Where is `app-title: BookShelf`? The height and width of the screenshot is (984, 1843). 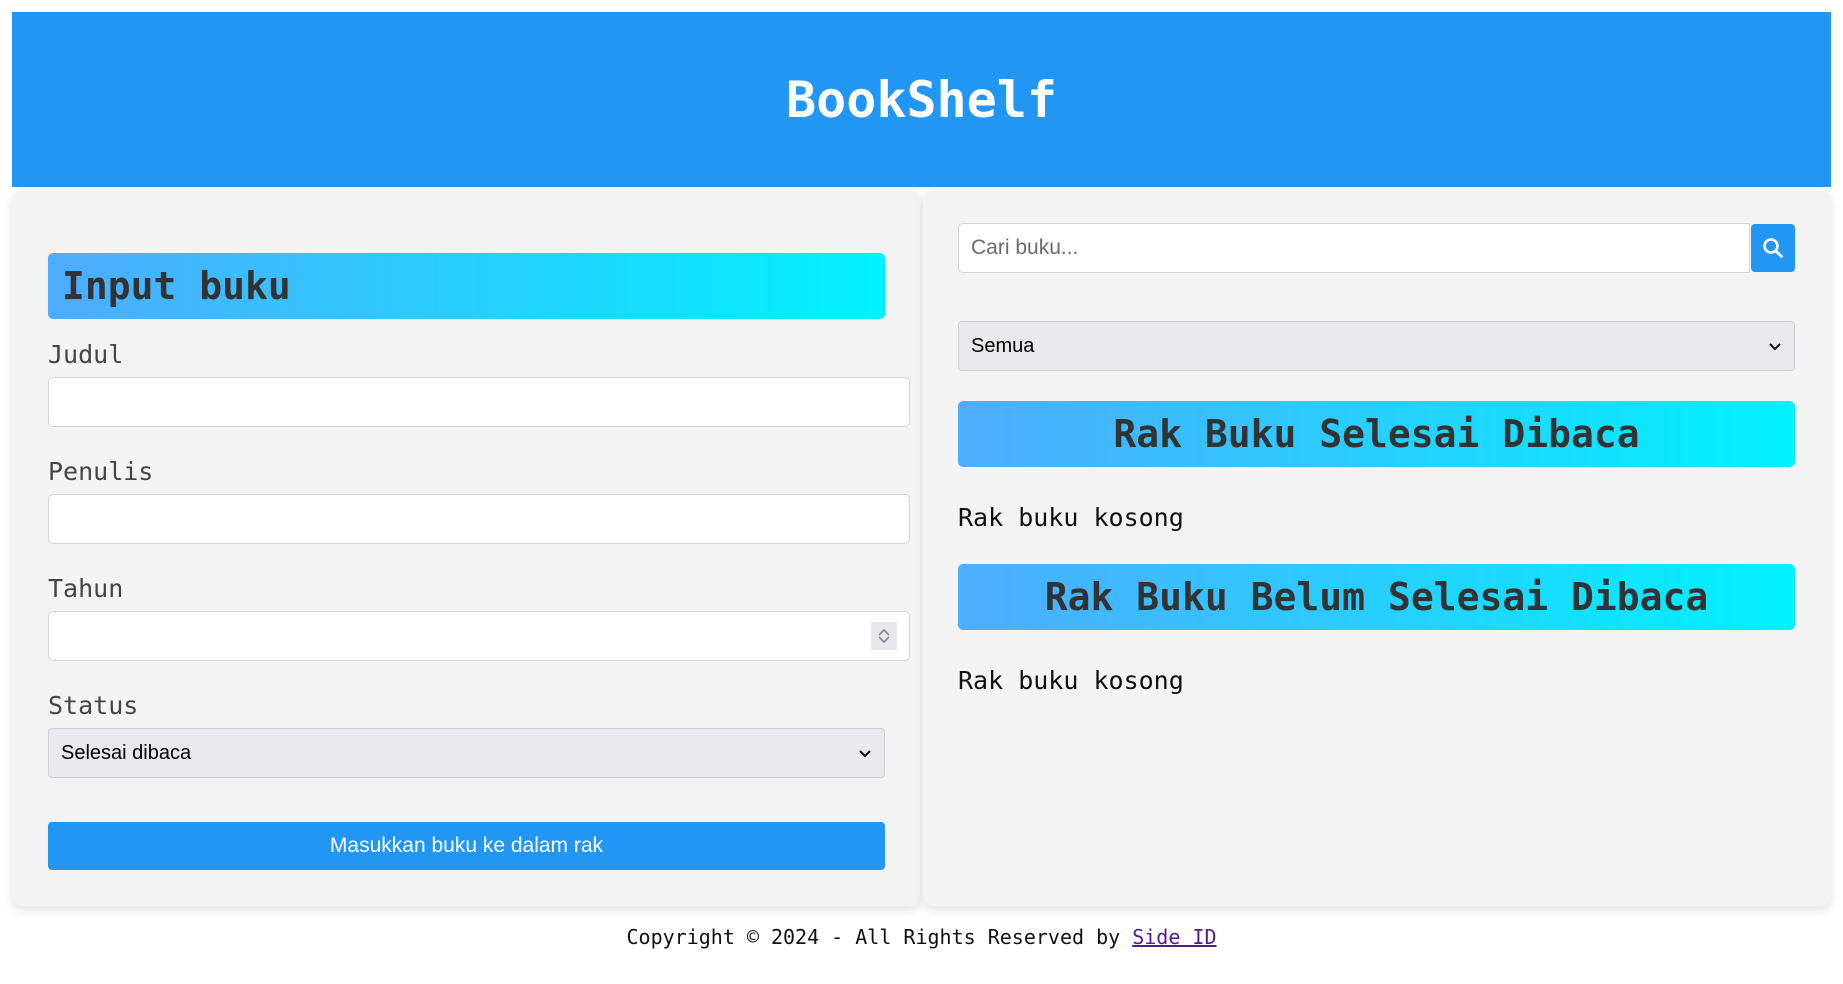 app-title: BookShelf is located at coordinates (921, 99).